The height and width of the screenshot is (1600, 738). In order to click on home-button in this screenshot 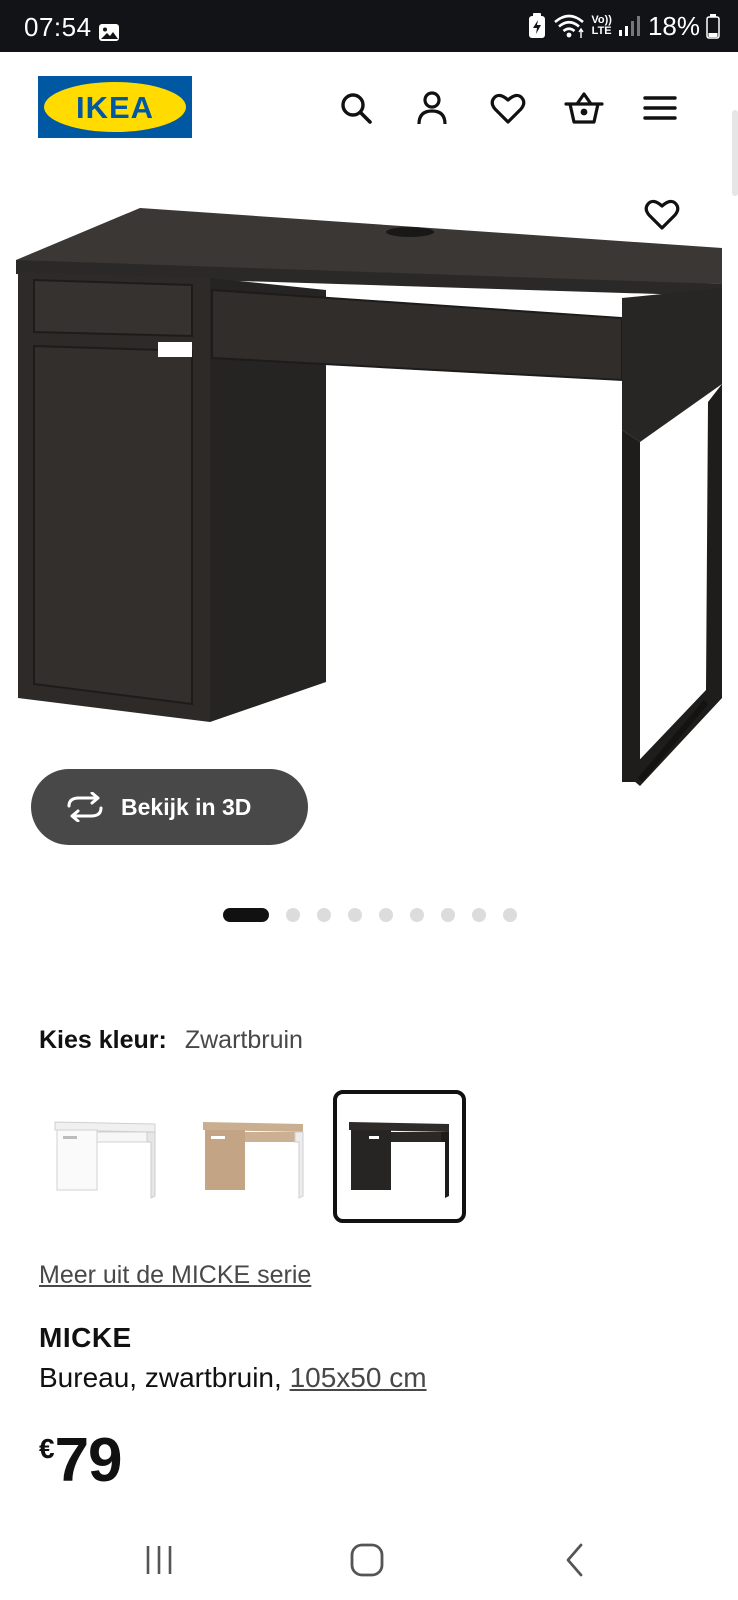, I will do `click(367, 1560)`.